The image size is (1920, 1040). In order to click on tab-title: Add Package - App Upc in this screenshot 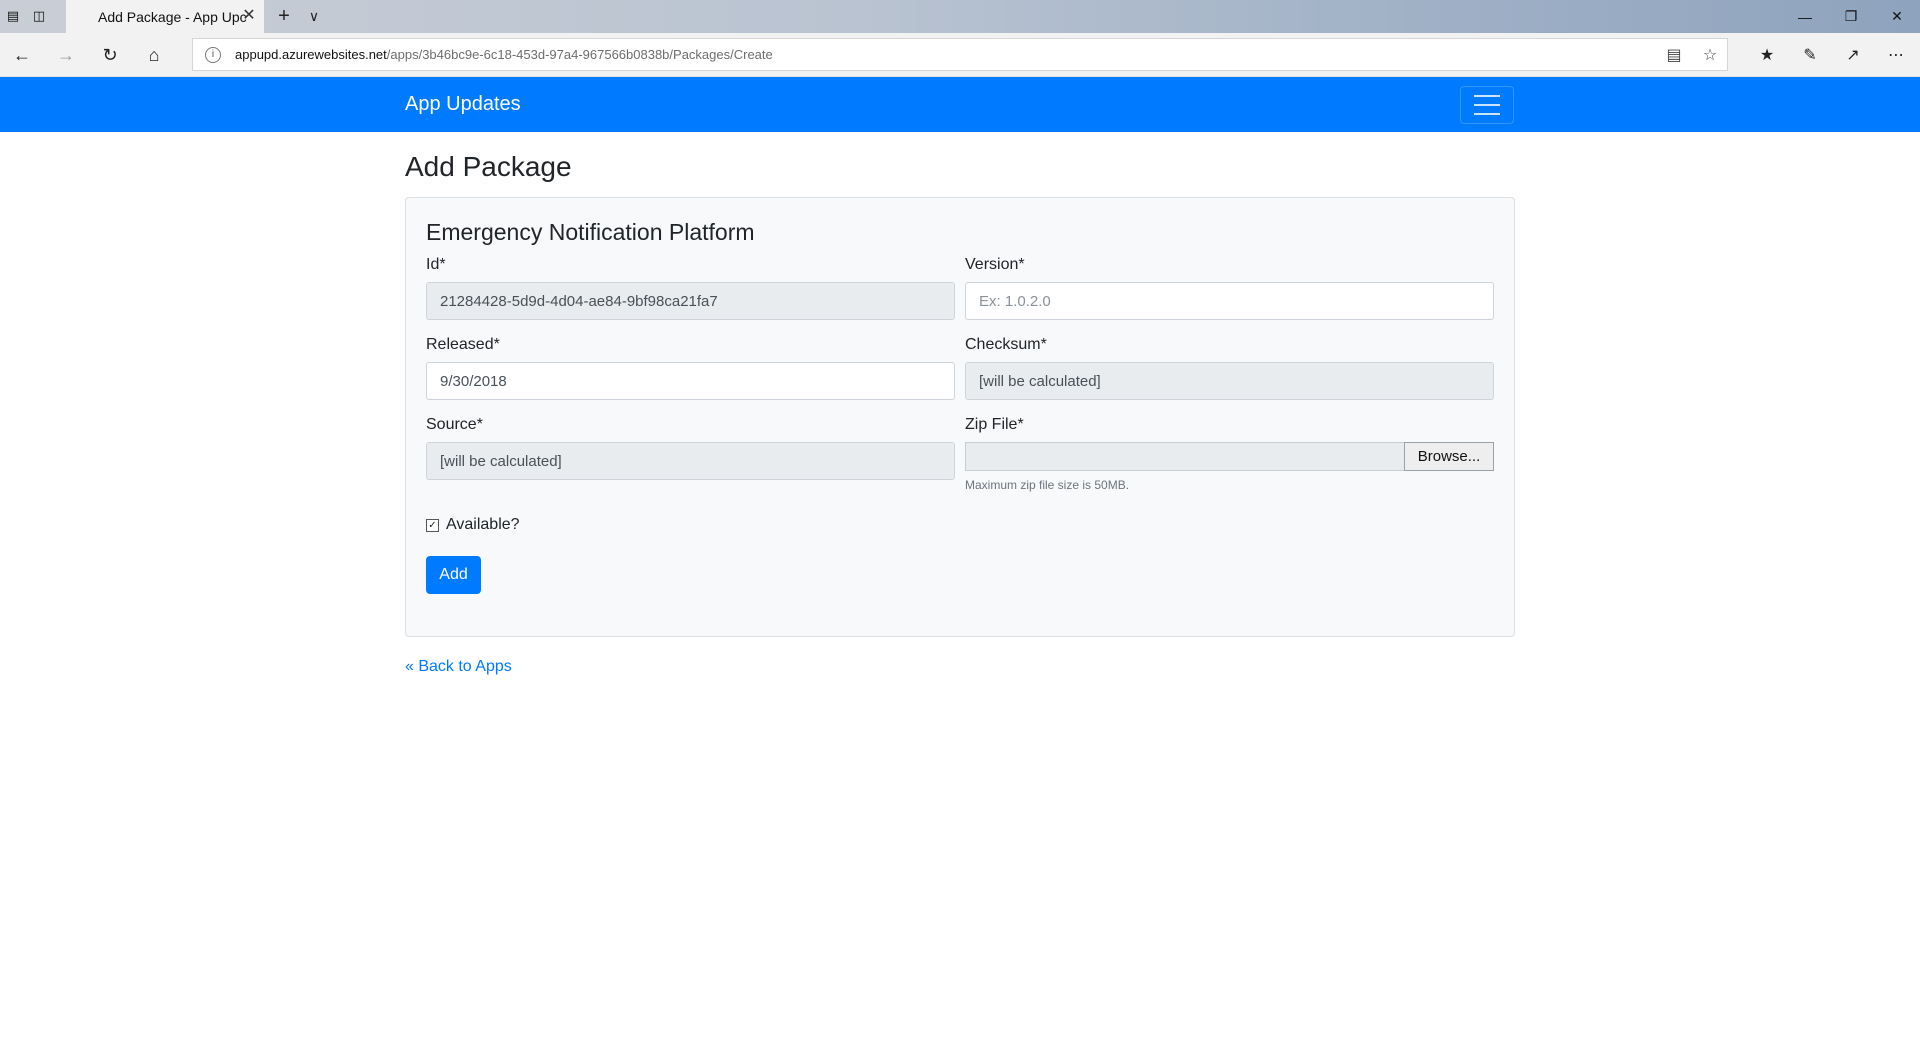, I will do `click(172, 16)`.